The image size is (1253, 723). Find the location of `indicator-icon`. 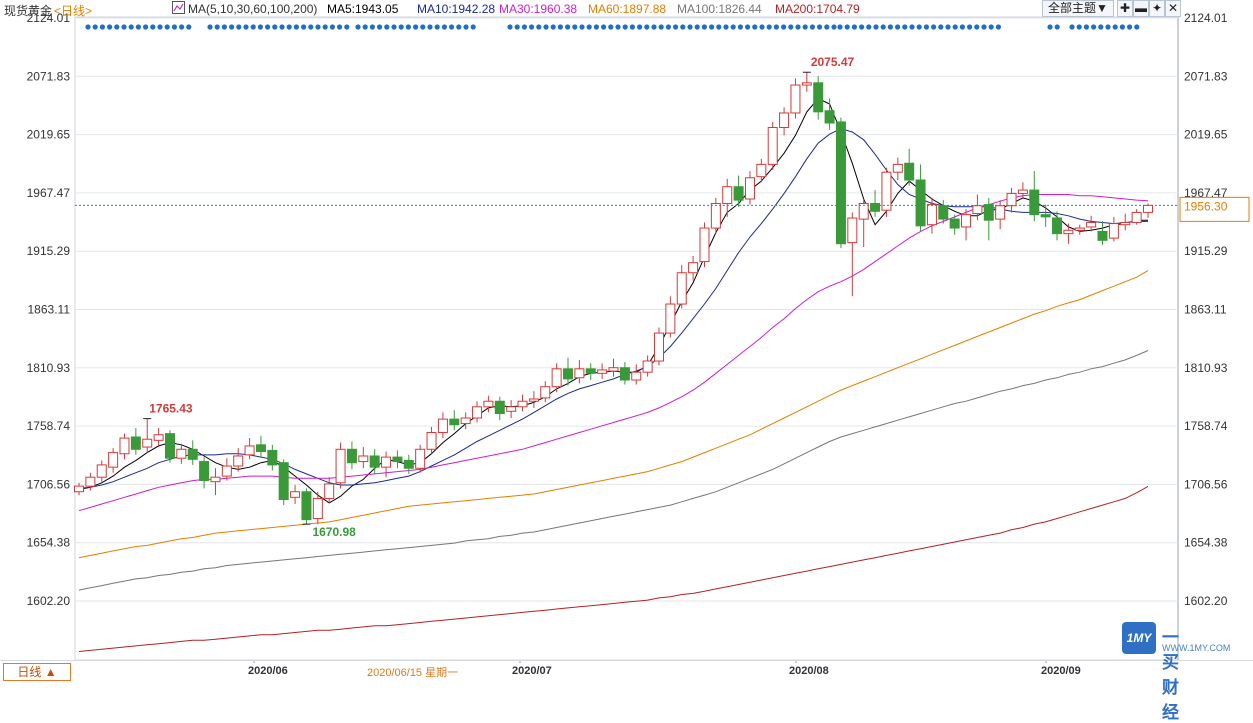

indicator-icon is located at coordinates (178, 9).